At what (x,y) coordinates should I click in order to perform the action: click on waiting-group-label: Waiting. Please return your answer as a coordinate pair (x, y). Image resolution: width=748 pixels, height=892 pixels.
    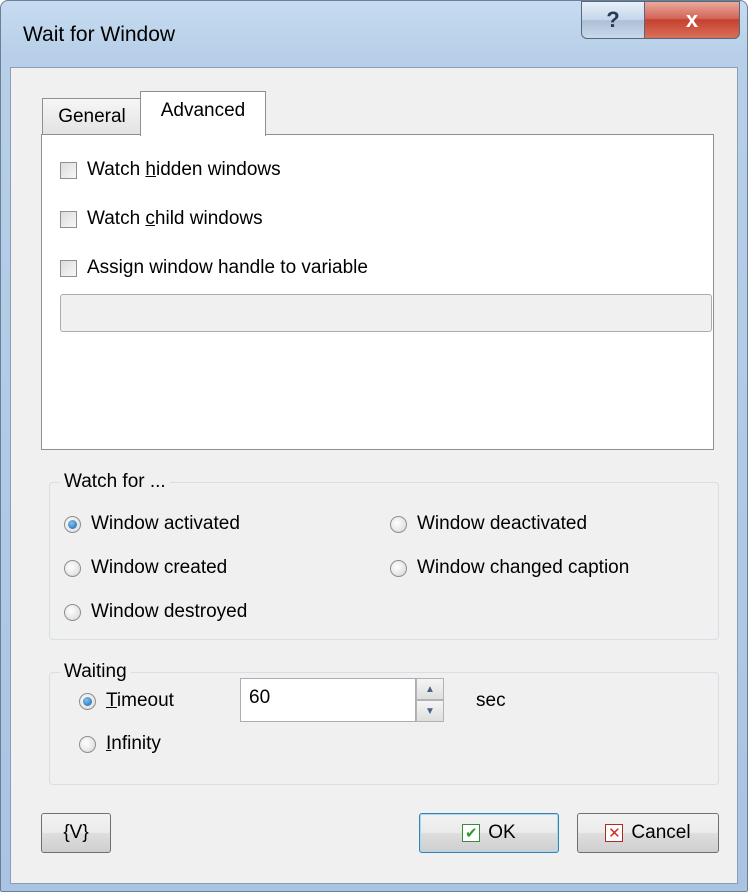
    Looking at the image, I should click on (95, 672).